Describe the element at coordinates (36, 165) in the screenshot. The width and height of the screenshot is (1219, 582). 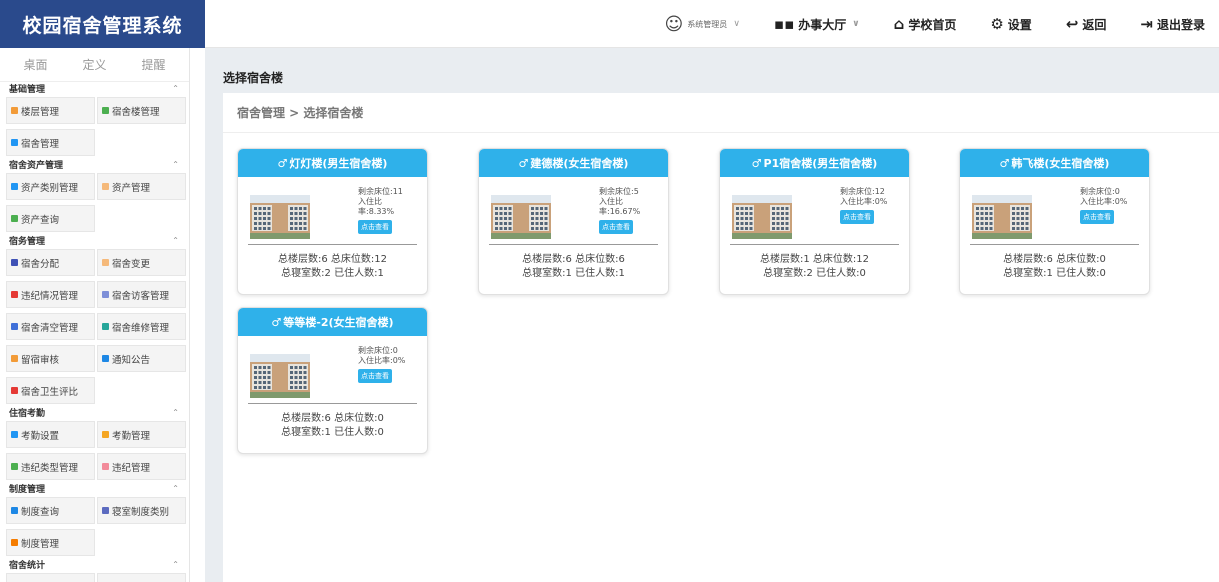
I see `sidebar-section-title: 宿舍资产管理` at that location.